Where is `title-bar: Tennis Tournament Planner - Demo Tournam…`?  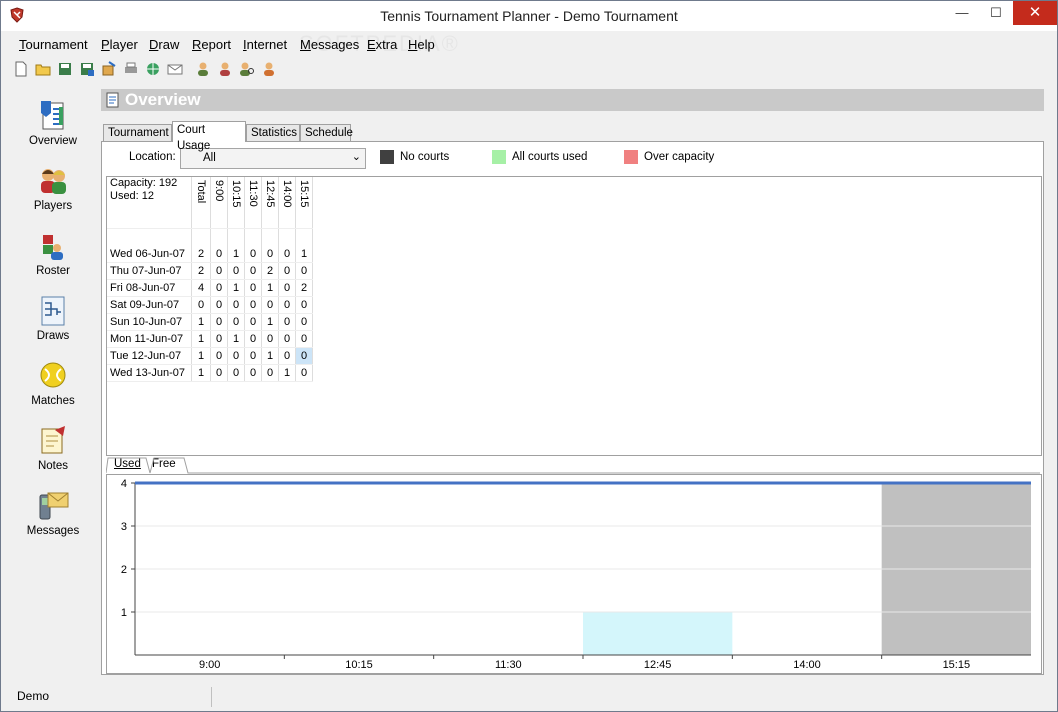
title-bar: Tennis Tournament Planner - Demo Tournam… is located at coordinates (529, 16).